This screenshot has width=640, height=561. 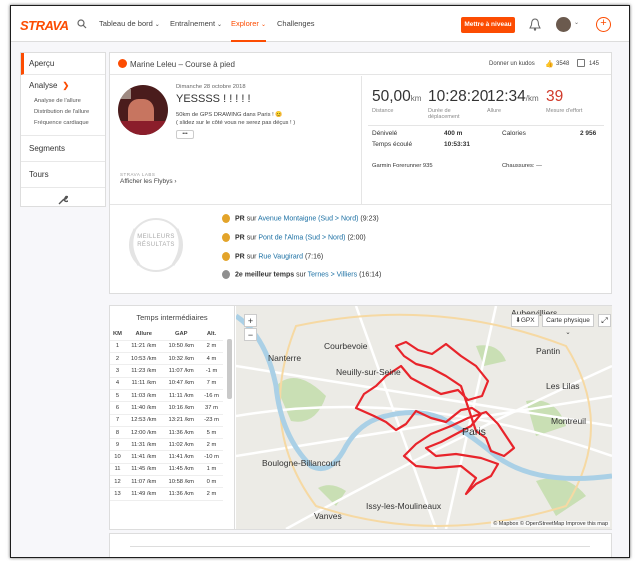 I want to click on best-effort-item: PR sur Rue Vaugirard (7:16), so click(x=272, y=256).